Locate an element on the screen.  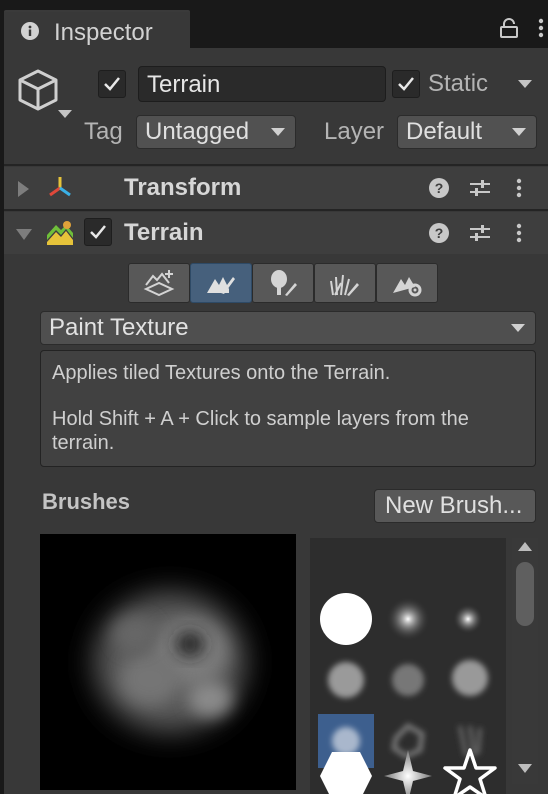
static-checkbox is located at coordinates (406, 84).